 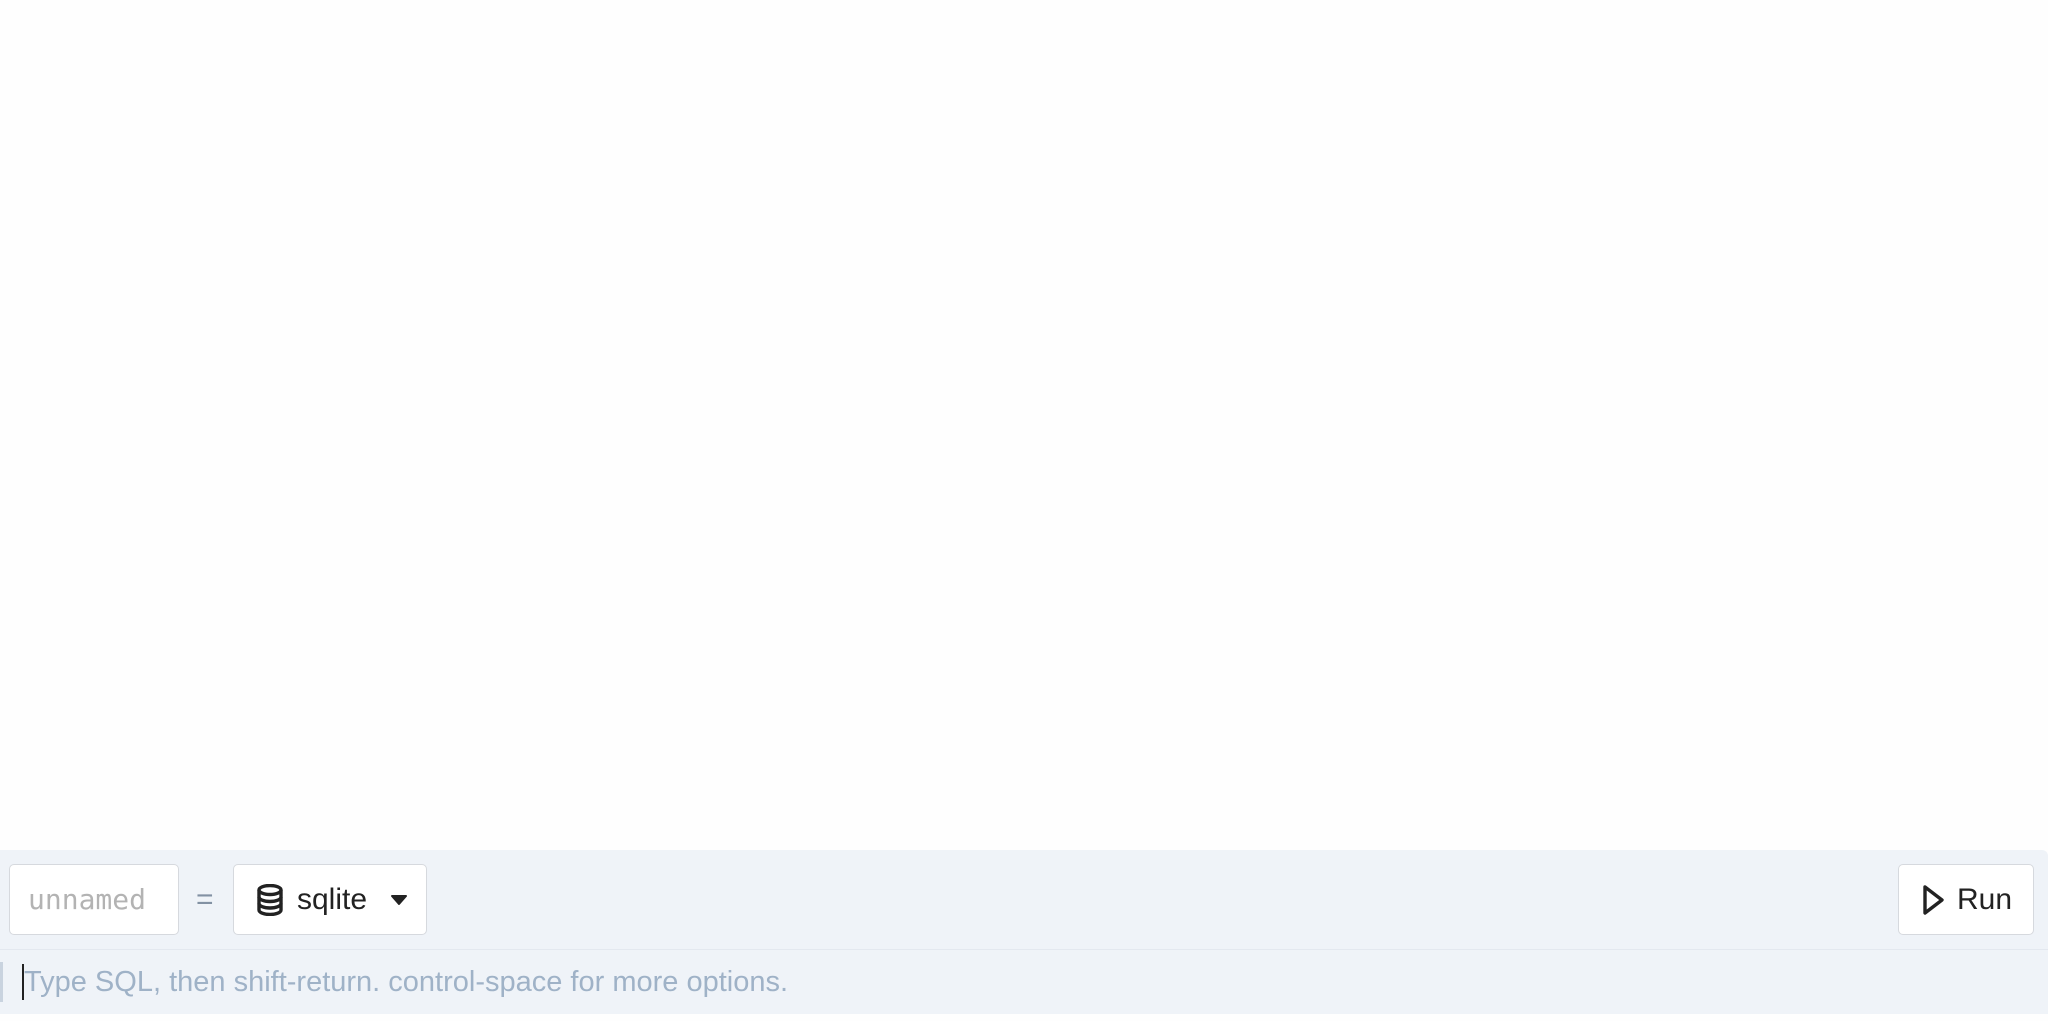 I want to click on editor-gutter-bar, so click(x=1, y=982).